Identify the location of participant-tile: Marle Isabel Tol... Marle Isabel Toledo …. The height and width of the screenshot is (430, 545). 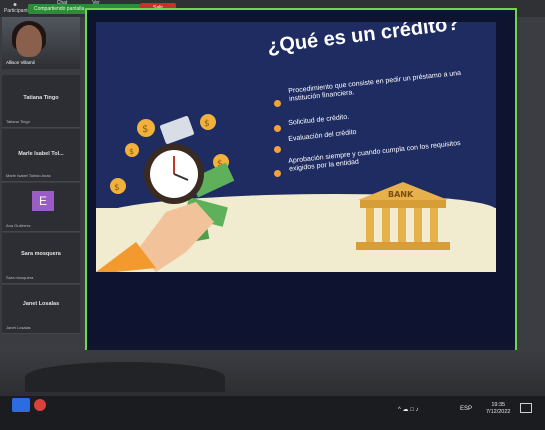
(41, 155).